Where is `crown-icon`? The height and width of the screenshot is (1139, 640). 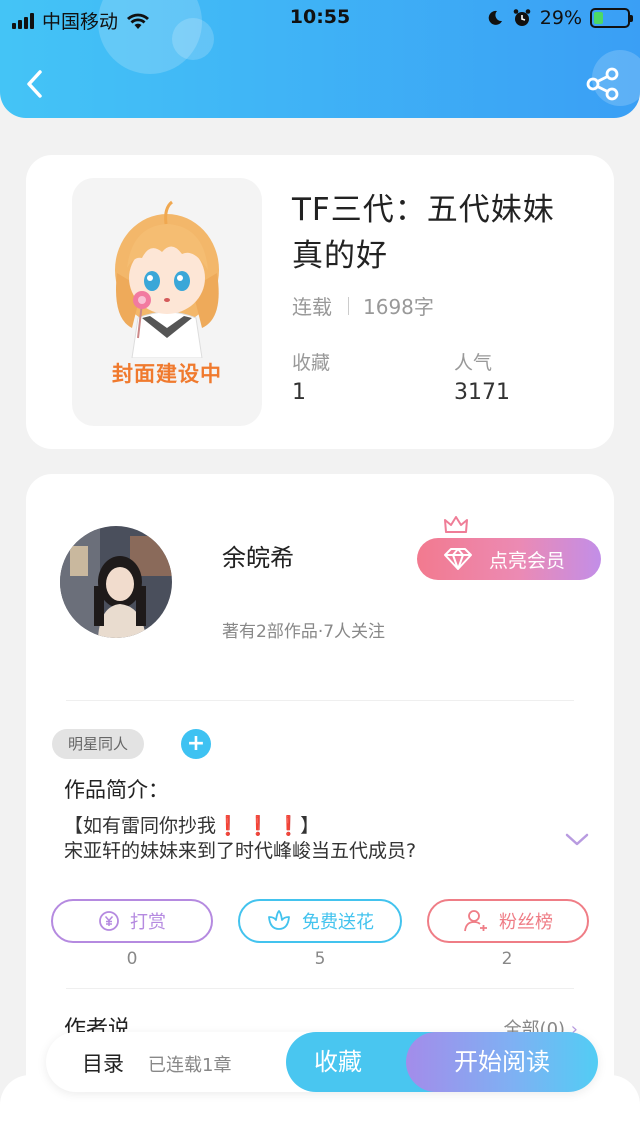
crown-icon is located at coordinates (456, 524).